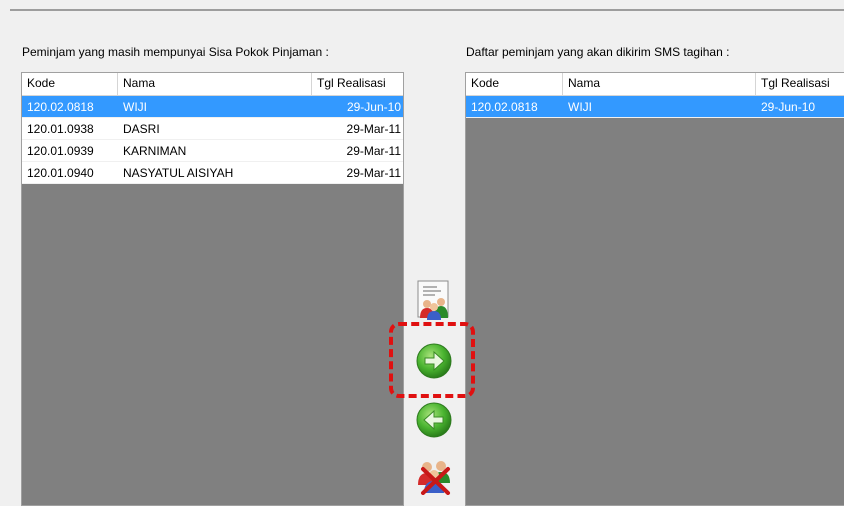  Describe the element at coordinates (434, 478) in the screenshot. I see `users-remove-icon` at that location.